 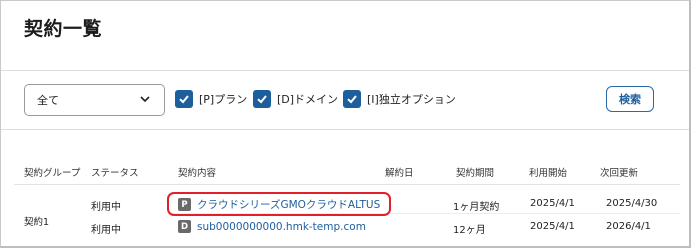 What do you see at coordinates (37, 222) in the screenshot?
I see `contract-group-cell: 契約1` at bounding box center [37, 222].